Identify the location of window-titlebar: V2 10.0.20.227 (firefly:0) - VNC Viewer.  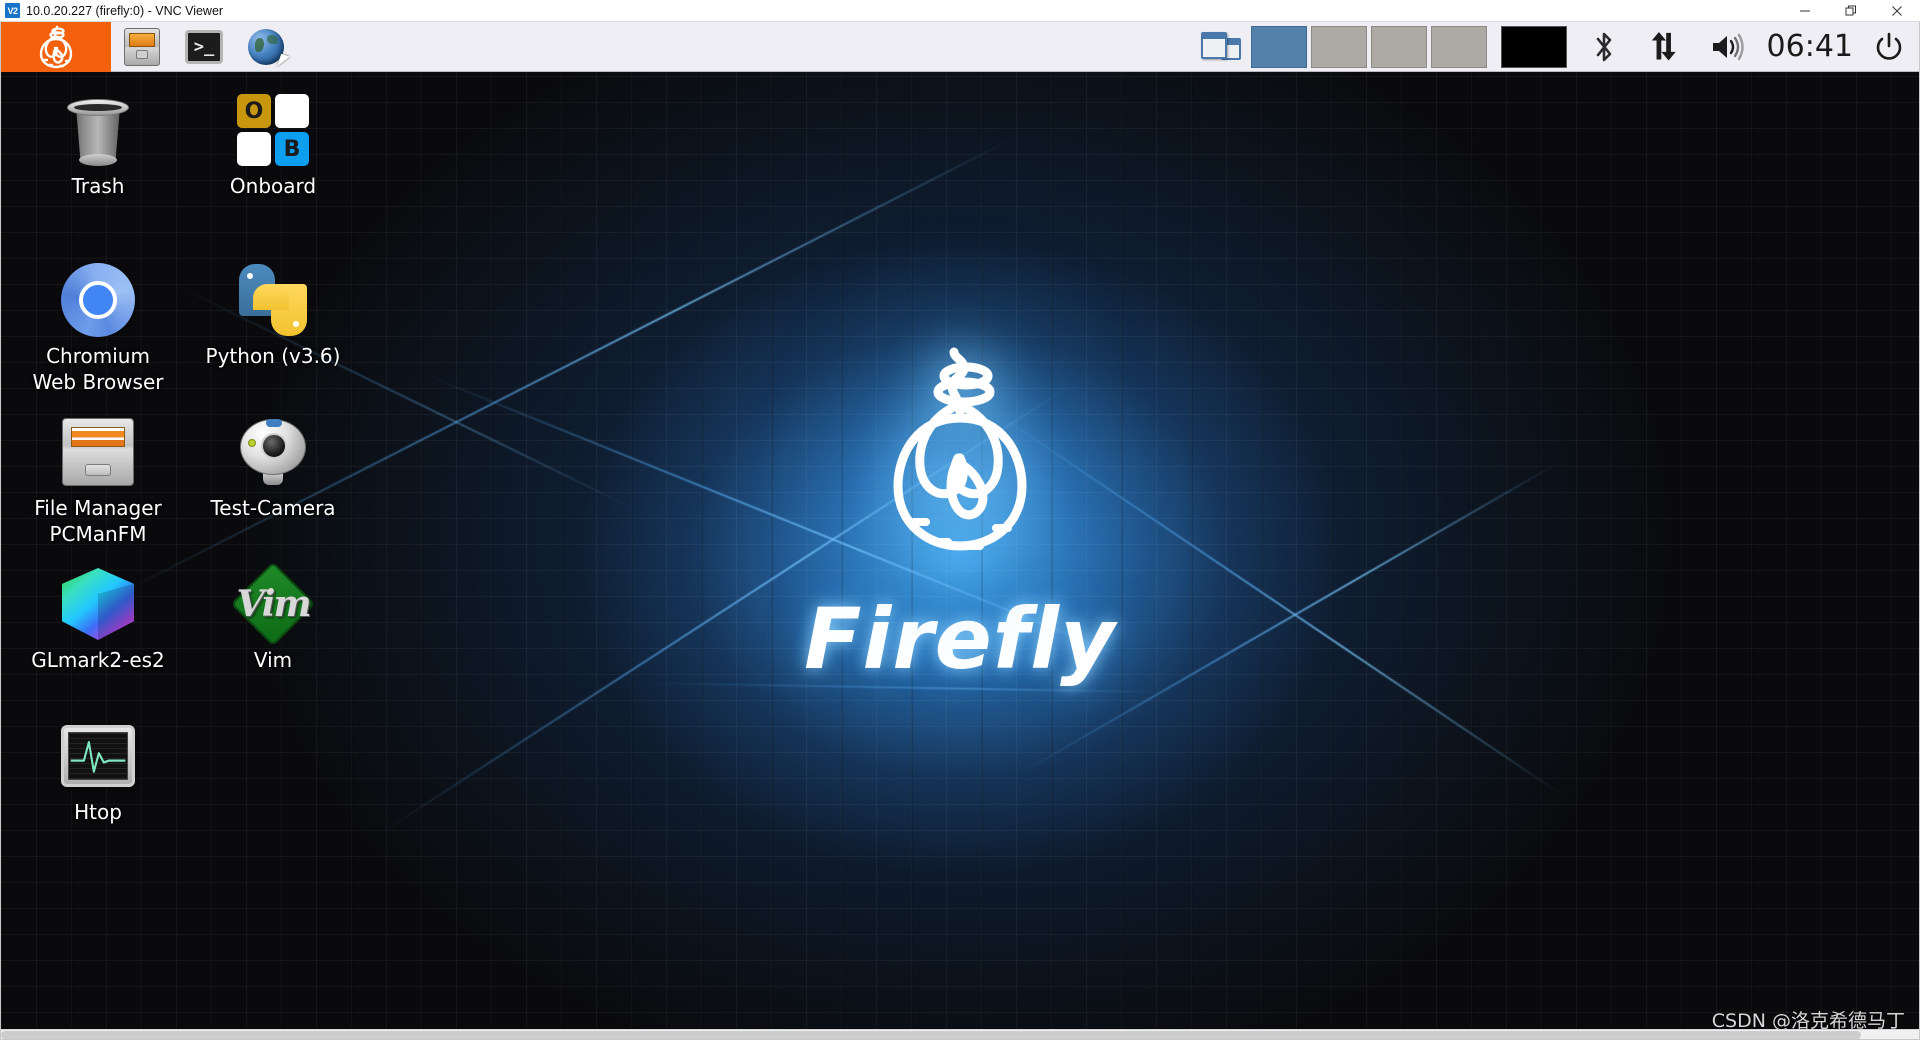
(960, 11).